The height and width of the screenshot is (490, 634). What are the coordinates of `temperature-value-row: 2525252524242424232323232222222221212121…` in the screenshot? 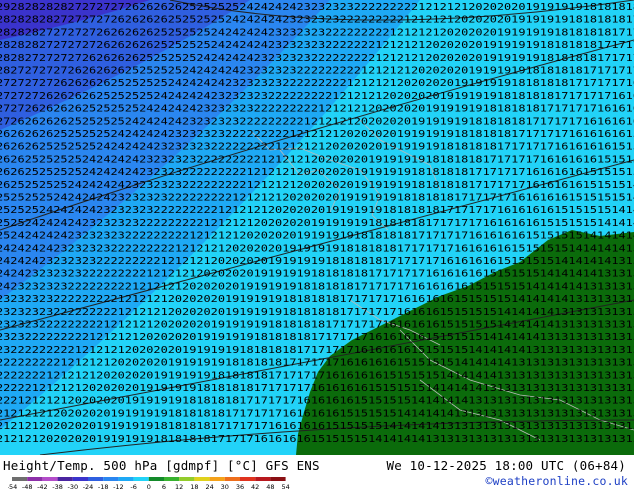 It's located at (317, 198).